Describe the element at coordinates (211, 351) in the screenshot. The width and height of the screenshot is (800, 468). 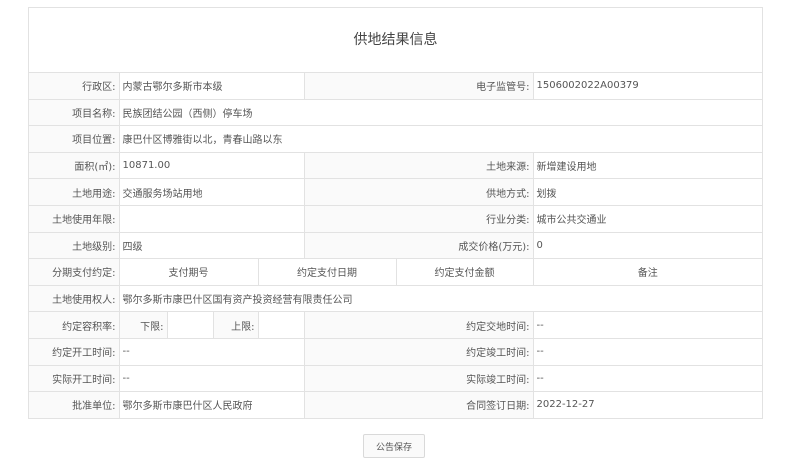
I see `agreed-start-value: --` at that location.